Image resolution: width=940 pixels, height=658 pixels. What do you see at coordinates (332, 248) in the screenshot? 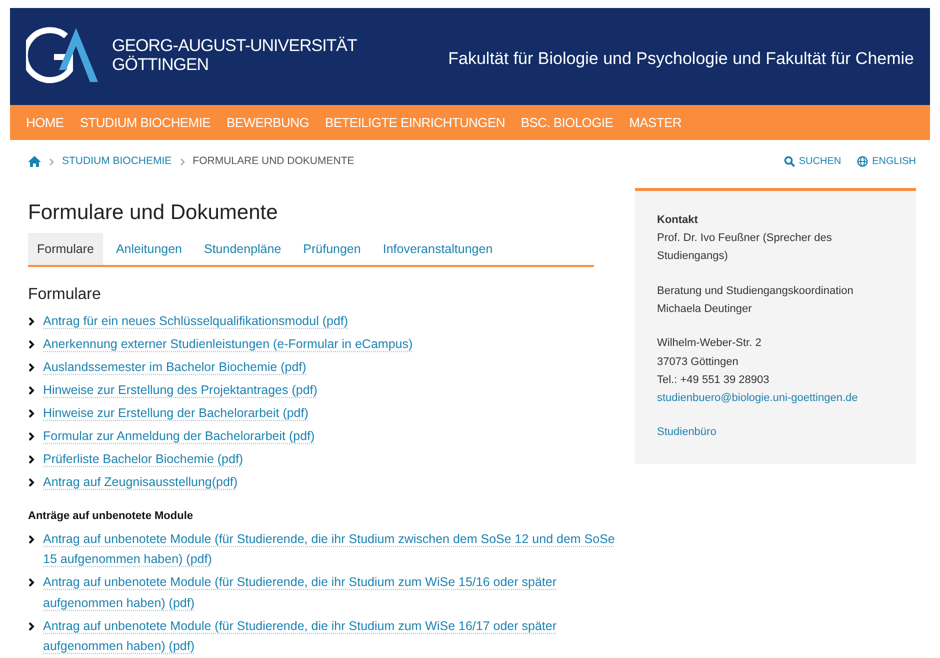
I see `tab: Prüfungen` at bounding box center [332, 248].